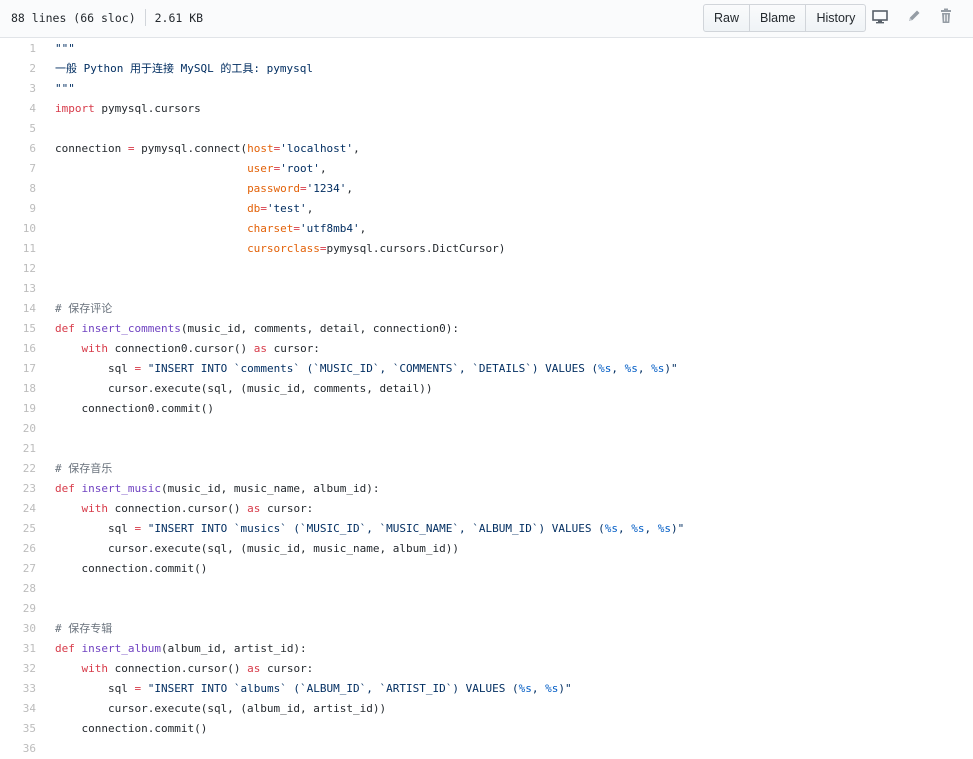 The image size is (973, 759). What do you see at coordinates (18, 489) in the screenshot?
I see `line-number: 23` at bounding box center [18, 489].